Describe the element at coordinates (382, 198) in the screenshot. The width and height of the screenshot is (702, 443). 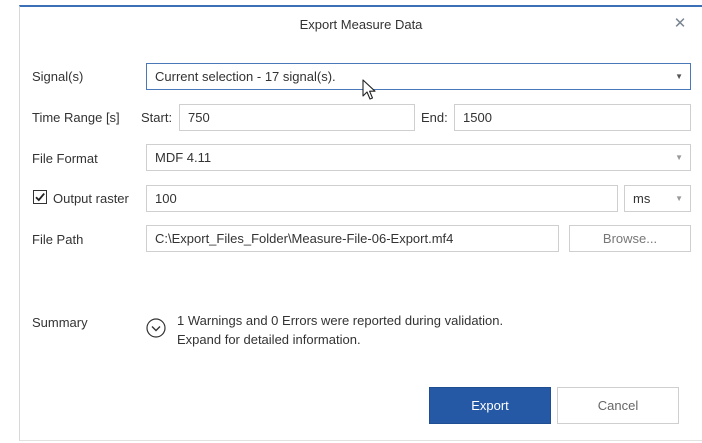
I see `output-raster-input: 100` at that location.